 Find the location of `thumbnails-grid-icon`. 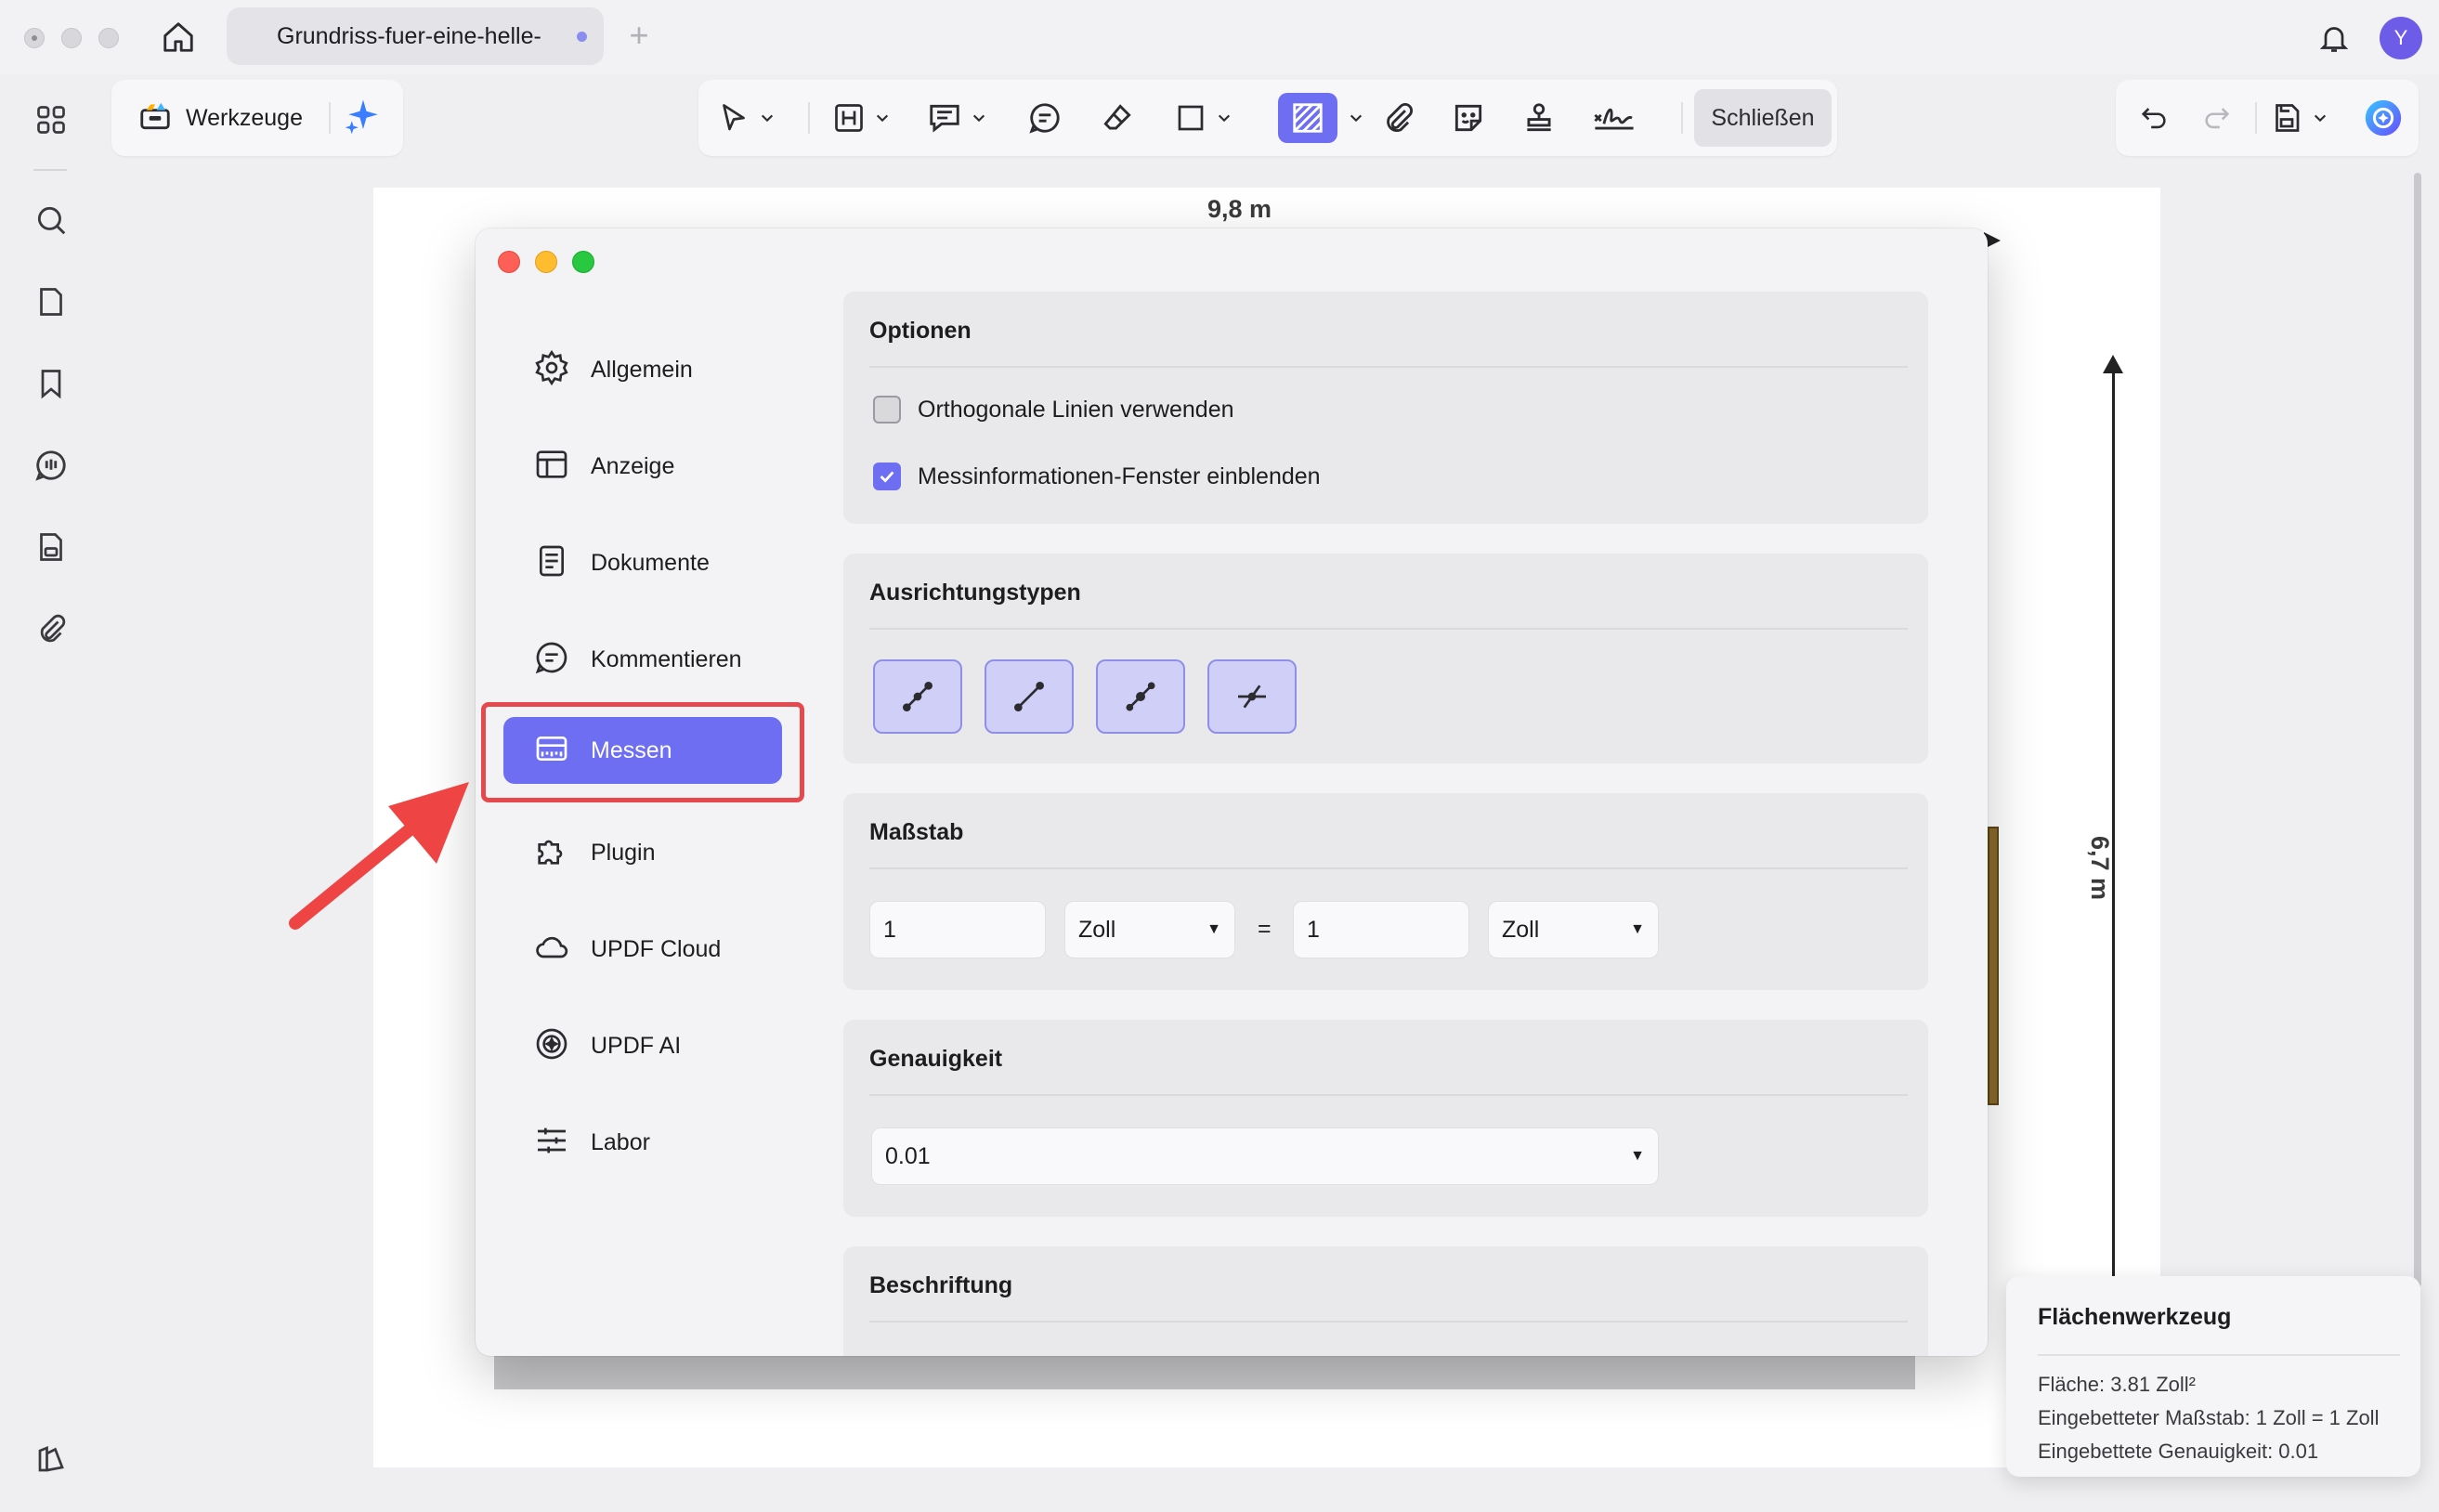

thumbnails-grid-icon is located at coordinates (51, 120).